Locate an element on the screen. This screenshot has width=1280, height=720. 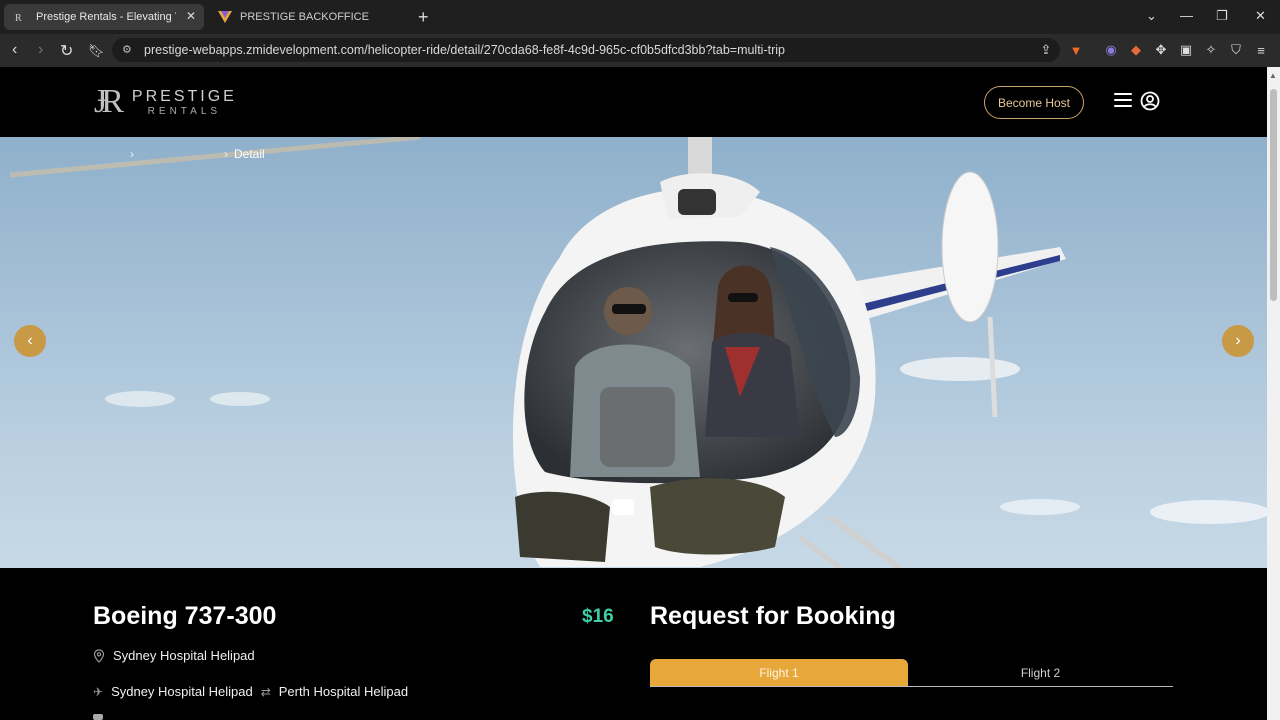
site-header: ɈR PRESTIGE RENTALS Become Host is located at coordinates (633, 102).